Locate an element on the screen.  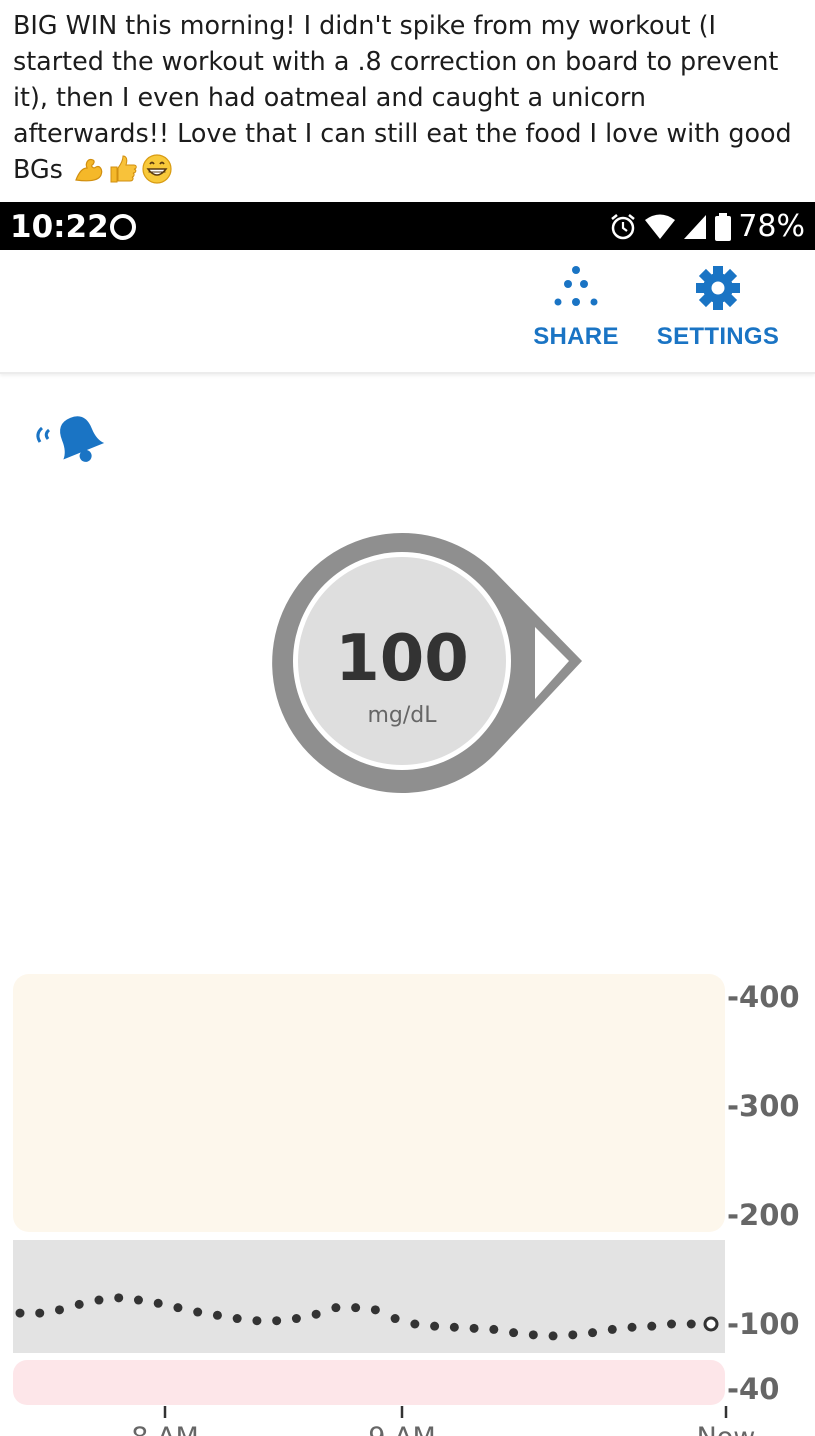
current-reading-point is located at coordinates (711, 1324).